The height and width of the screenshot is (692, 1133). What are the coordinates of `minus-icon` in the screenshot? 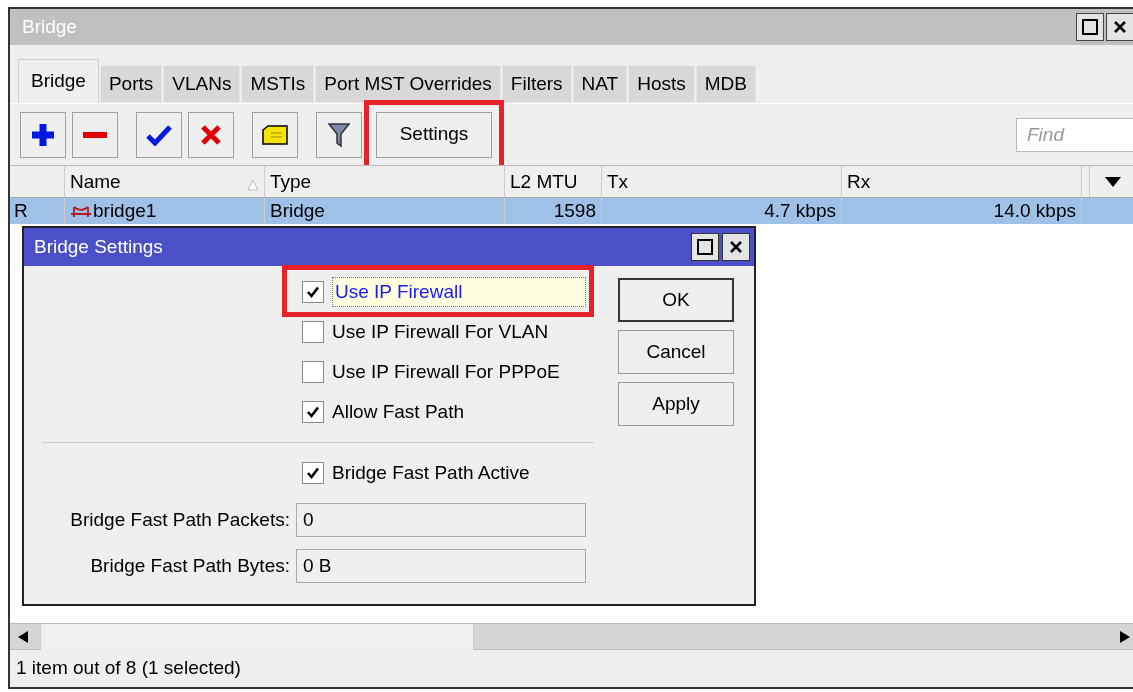 It's located at (95, 134).